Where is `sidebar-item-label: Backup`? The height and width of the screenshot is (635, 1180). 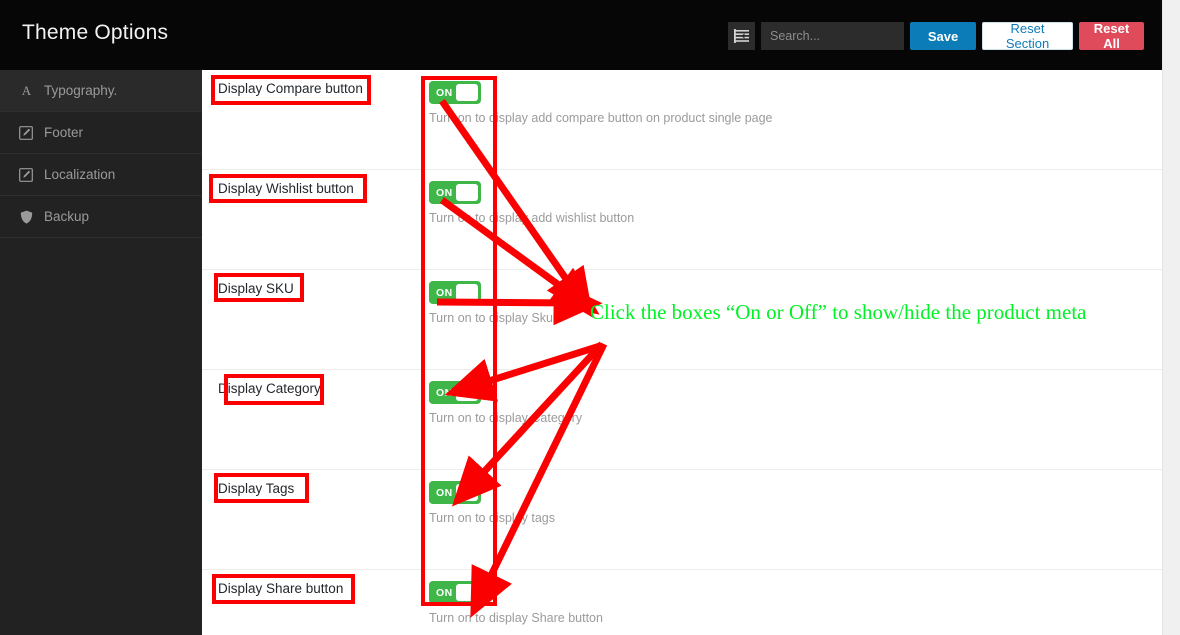 sidebar-item-label: Backup is located at coordinates (67, 216).